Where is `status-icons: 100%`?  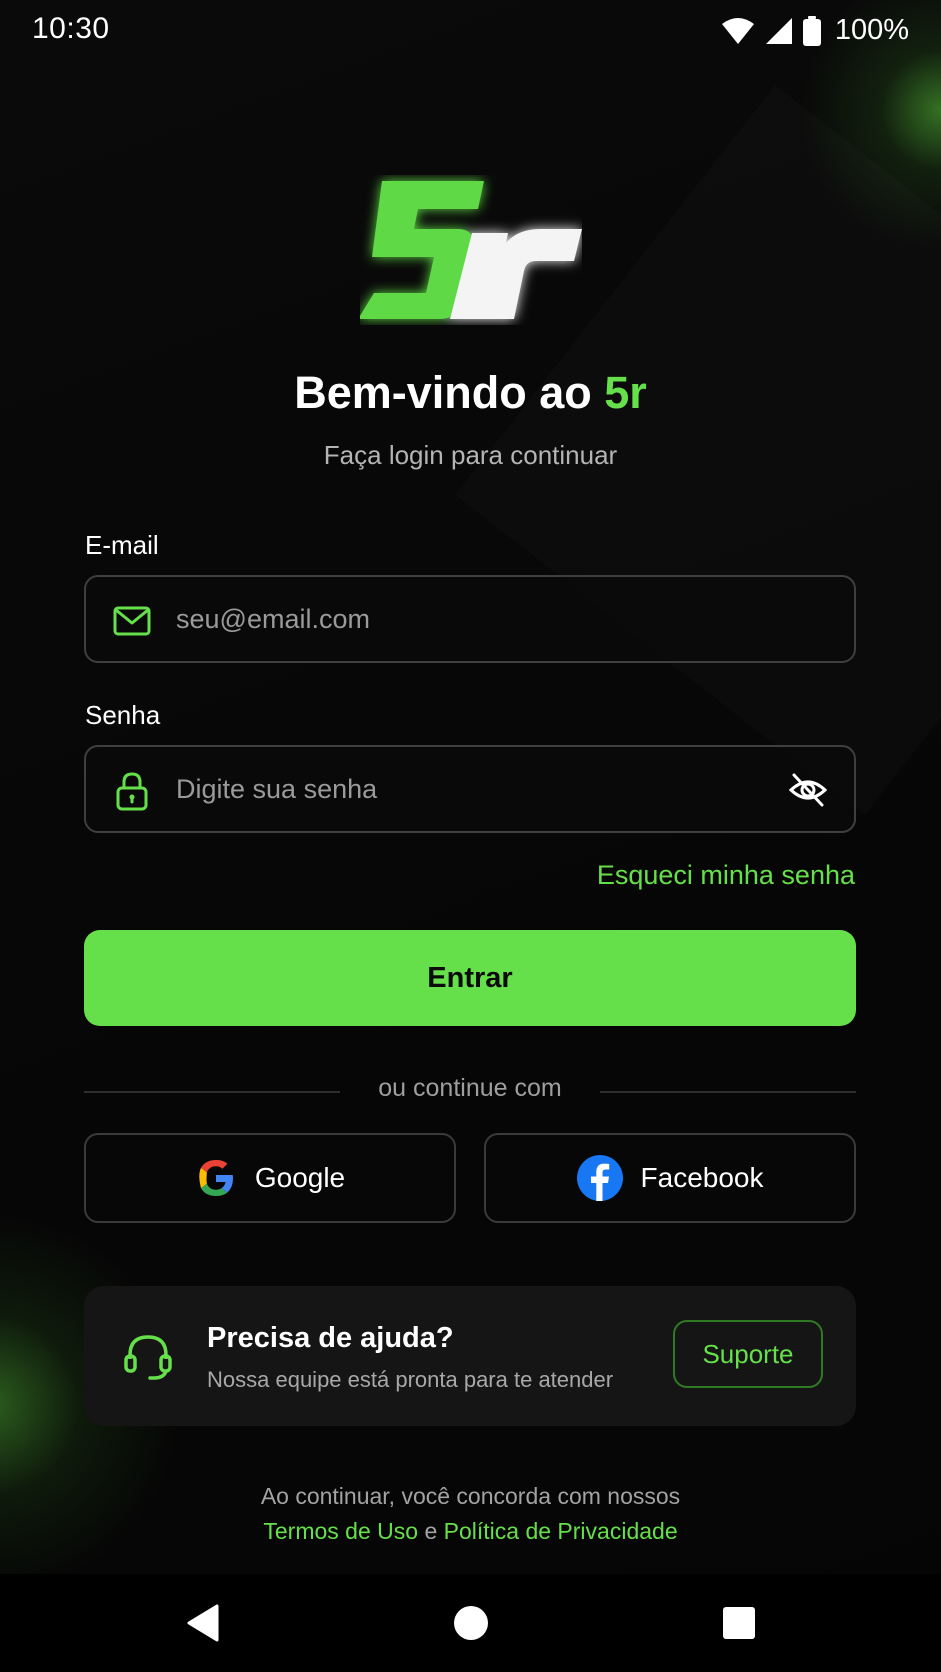 status-icons: 100% is located at coordinates (815, 30).